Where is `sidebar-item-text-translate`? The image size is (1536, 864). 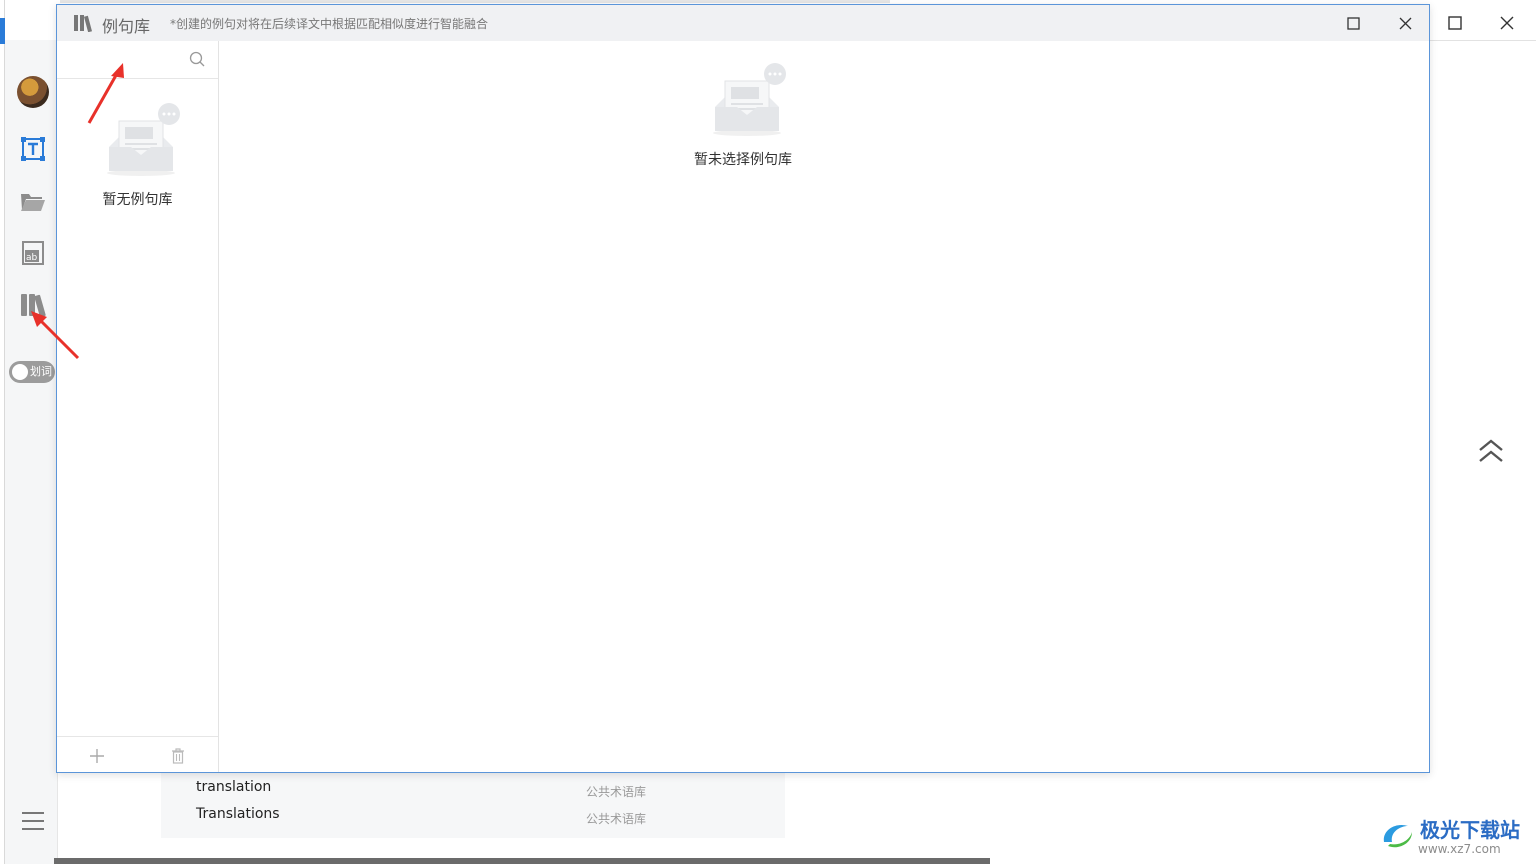 sidebar-item-text-translate is located at coordinates (33, 149).